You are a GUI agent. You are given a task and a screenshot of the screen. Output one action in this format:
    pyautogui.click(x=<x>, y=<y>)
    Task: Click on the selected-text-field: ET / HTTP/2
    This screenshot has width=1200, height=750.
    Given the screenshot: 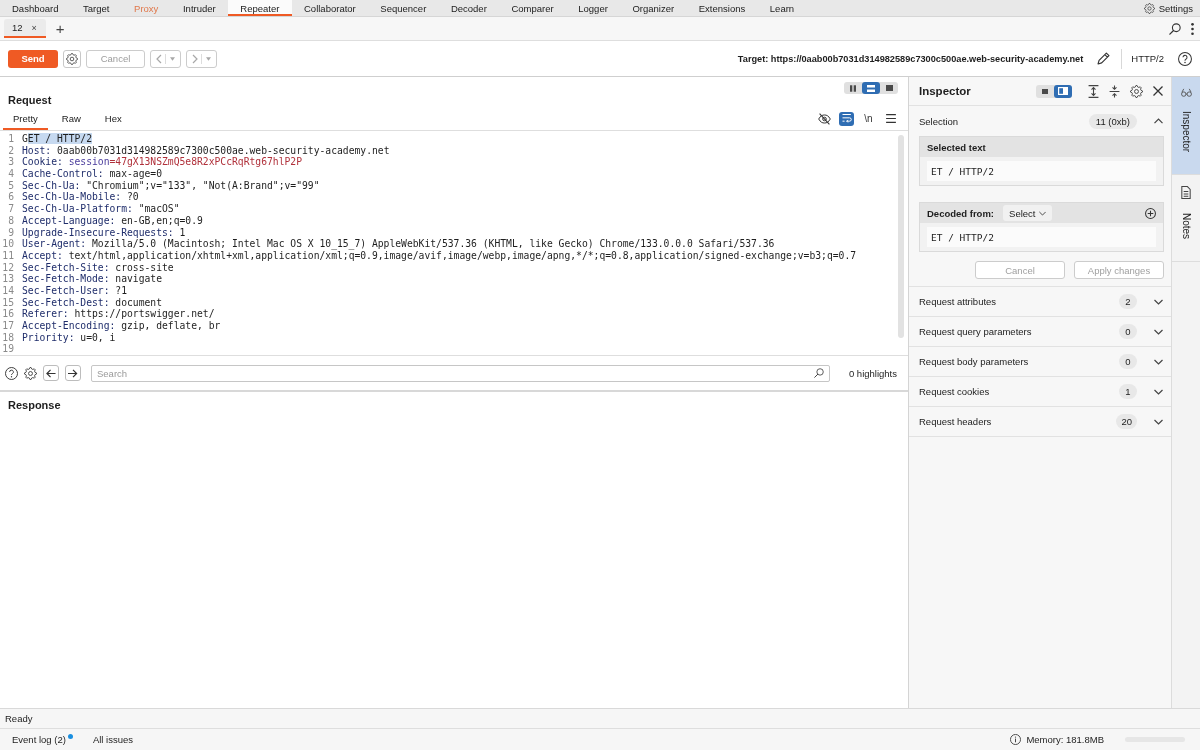 What is the action you would take?
    pyautogui.click(x=1041, y=171)
    